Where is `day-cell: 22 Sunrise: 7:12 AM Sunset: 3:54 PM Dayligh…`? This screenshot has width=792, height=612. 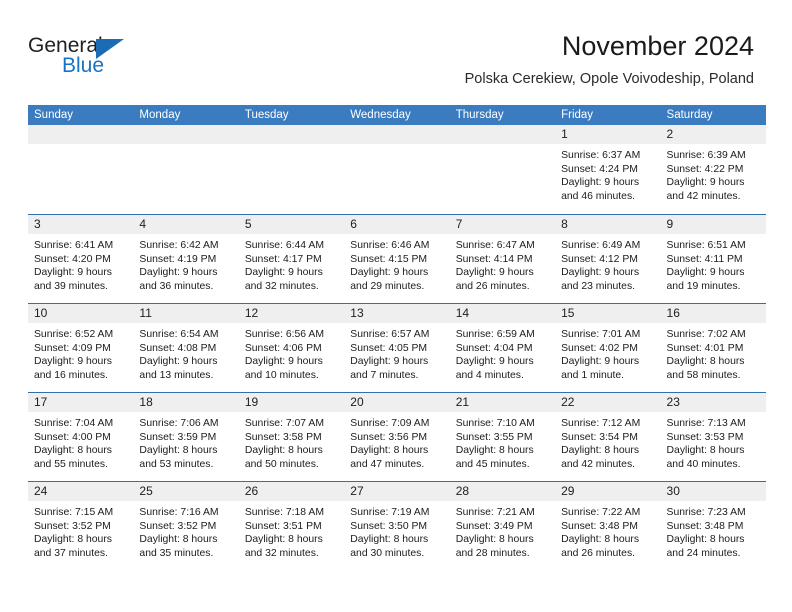
day-cell: 22 Sunrise: 7:12 AM Sunset: 3:54 PM Dayligh… is located at coordinates (608, 437).